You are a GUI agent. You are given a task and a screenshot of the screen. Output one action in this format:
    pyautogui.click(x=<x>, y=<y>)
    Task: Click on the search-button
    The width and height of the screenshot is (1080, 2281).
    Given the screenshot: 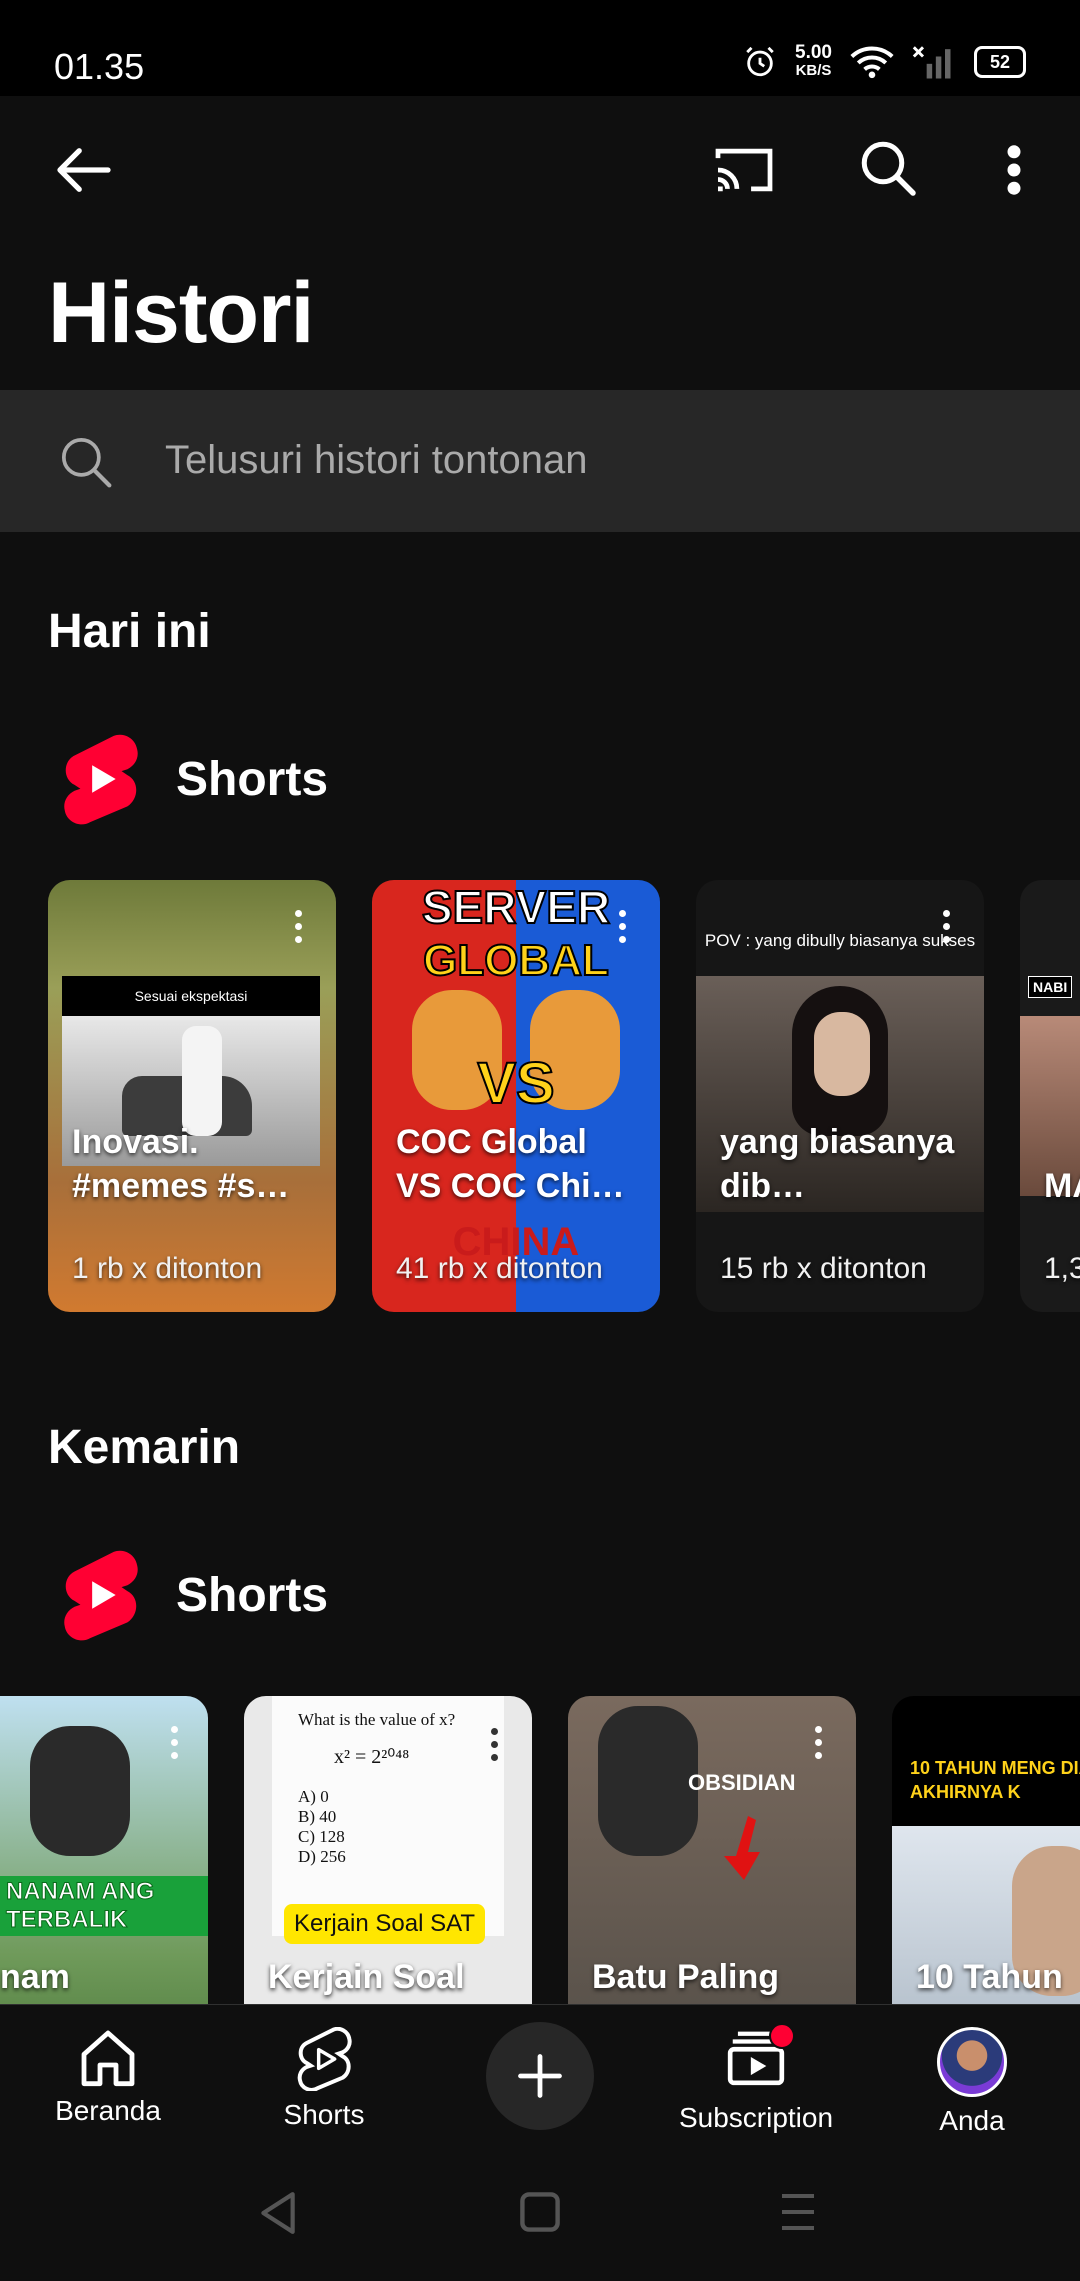 What is the action you would take?
    pyautogui.click(x=888, y=168)
    